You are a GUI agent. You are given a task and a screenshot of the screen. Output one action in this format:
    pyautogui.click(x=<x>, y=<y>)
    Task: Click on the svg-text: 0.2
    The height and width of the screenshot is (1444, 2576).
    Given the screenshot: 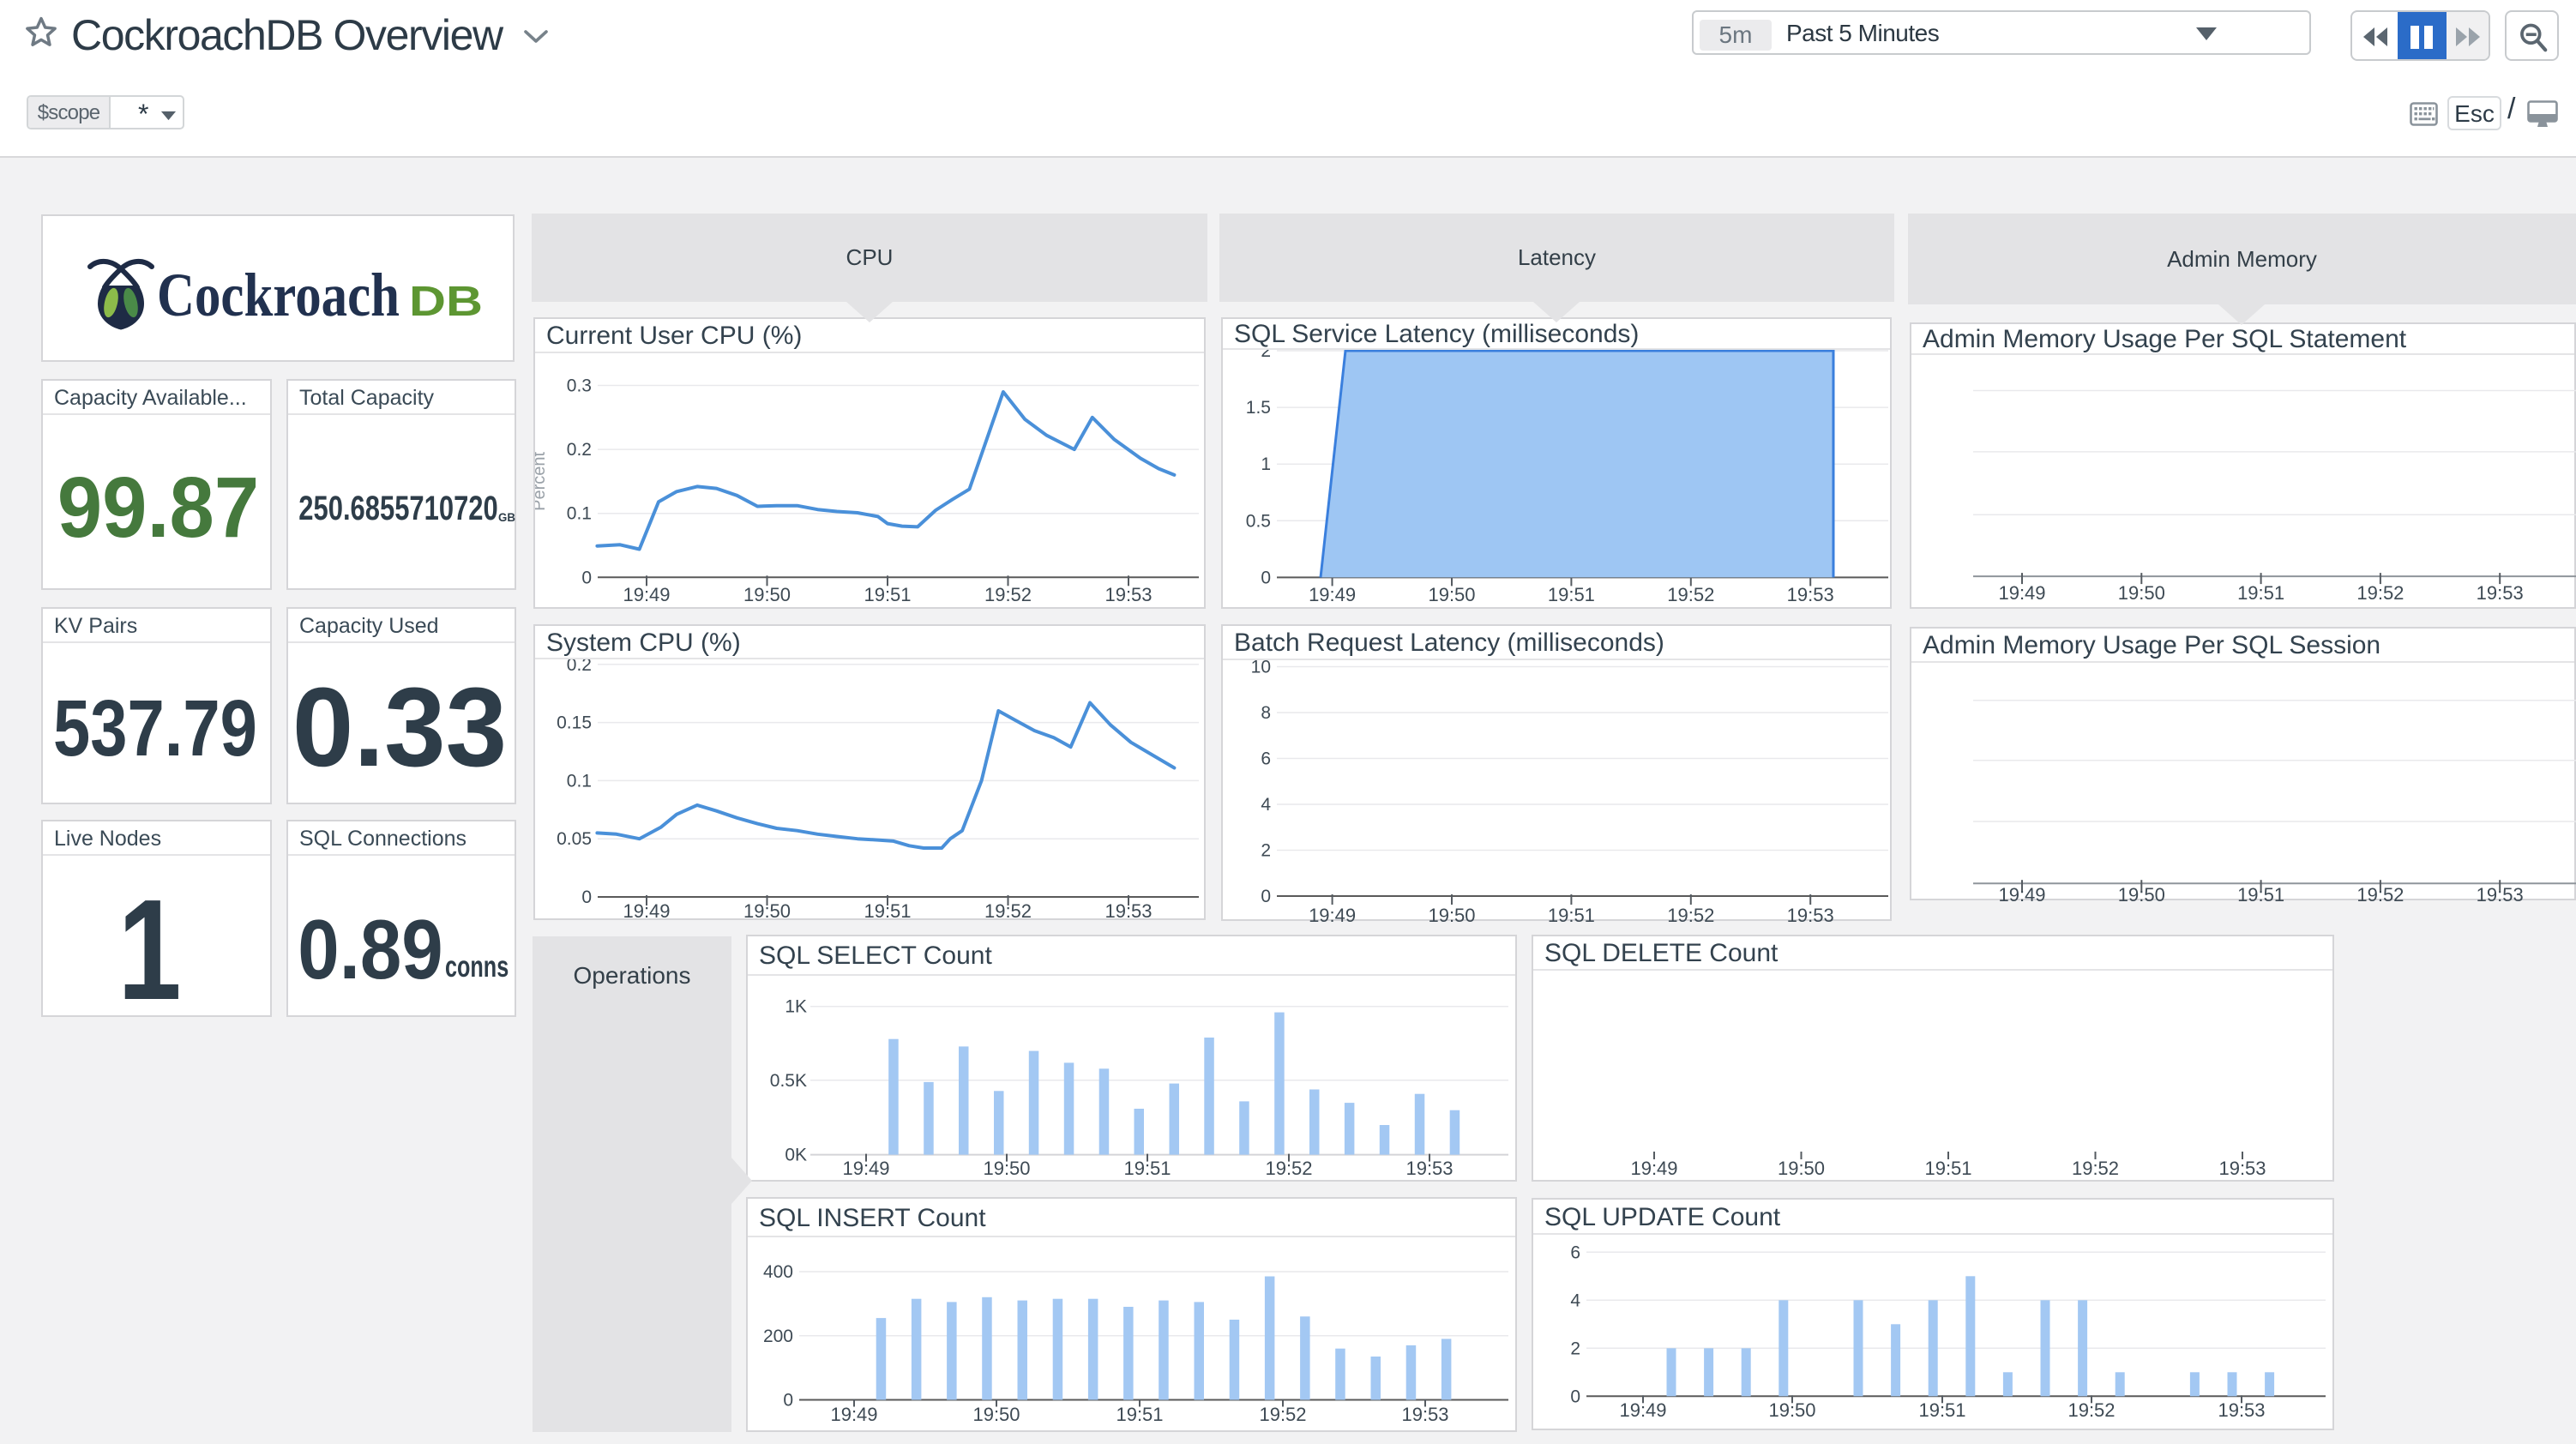 What is the action you would take?
    pyautogui.click(x=579, y=450)
    